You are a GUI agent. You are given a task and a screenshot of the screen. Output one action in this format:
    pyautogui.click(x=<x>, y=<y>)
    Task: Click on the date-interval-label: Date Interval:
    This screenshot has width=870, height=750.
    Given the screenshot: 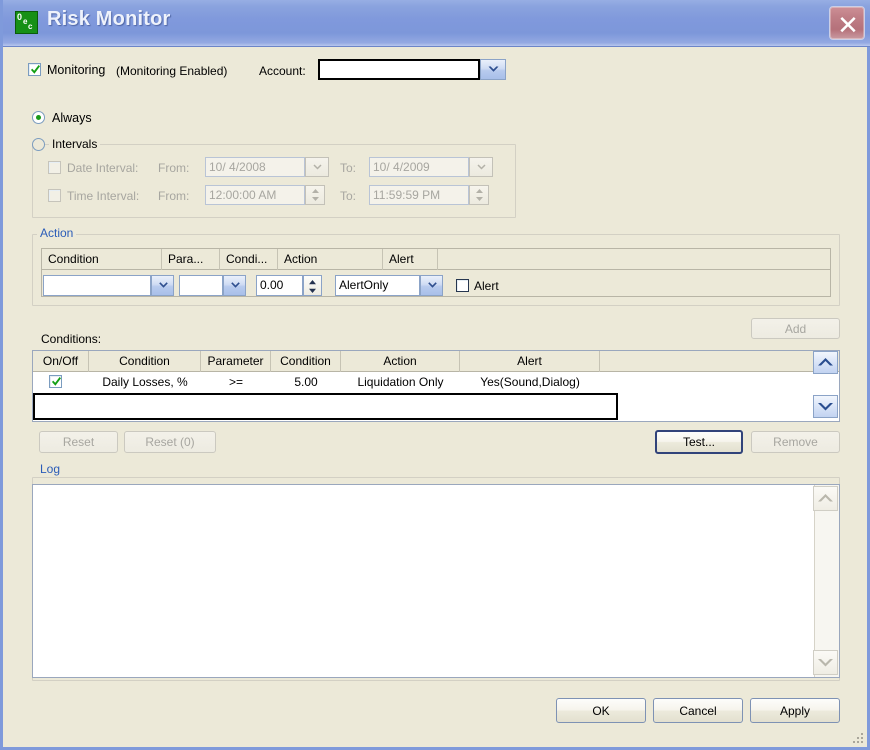 What is the action you would take?
    pyautogui.click(x=103, y=168)
    